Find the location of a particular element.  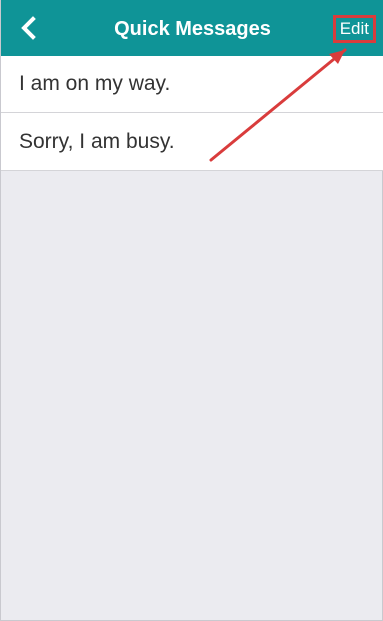

list-item: Sorry, I am busy. is located at coordinates (192, 142).